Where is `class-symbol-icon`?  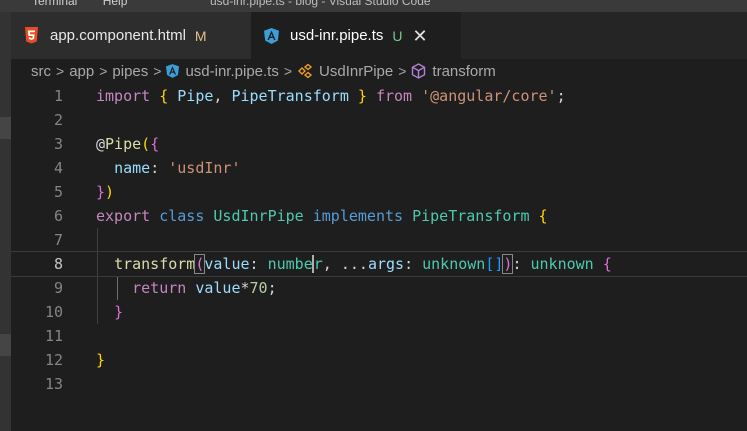
class-symbol-icon is located at coordinates (305, 71).